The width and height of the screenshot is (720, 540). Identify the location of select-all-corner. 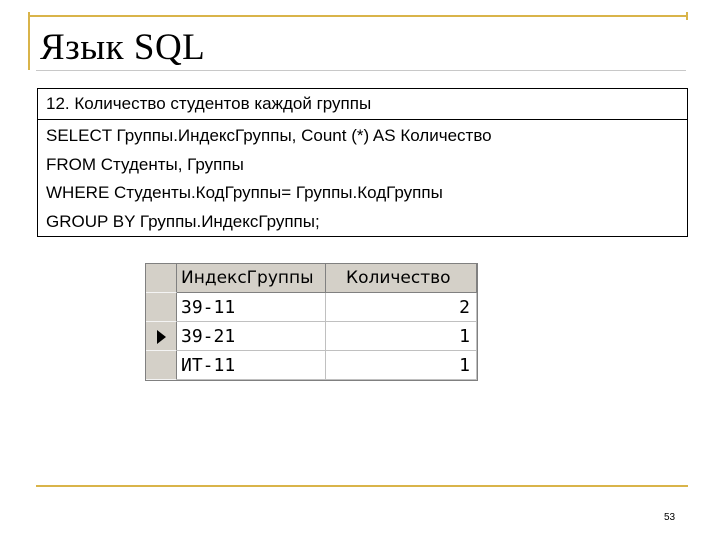
(161, 278).